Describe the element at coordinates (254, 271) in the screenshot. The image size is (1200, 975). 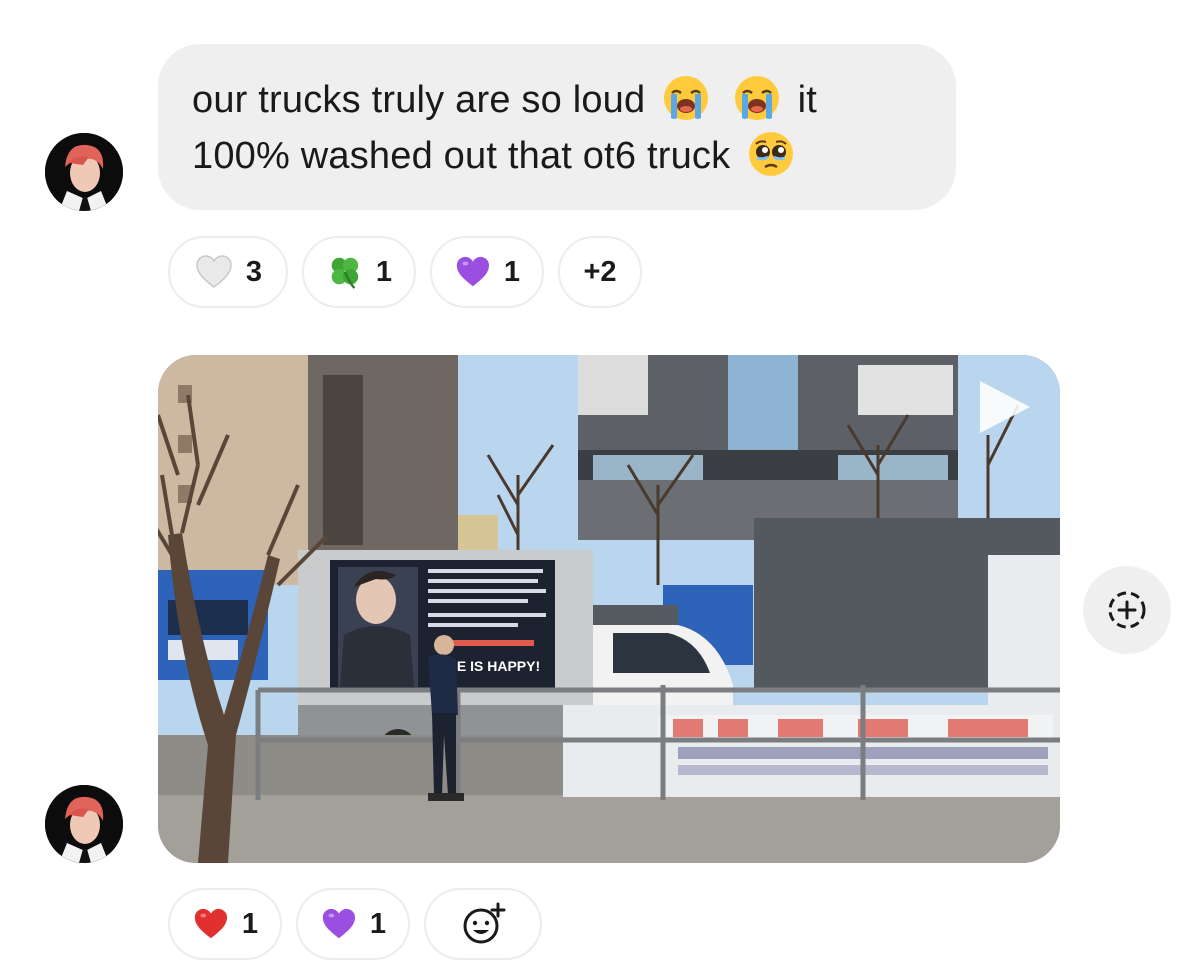
I see `reaction-count: 3` at that location.